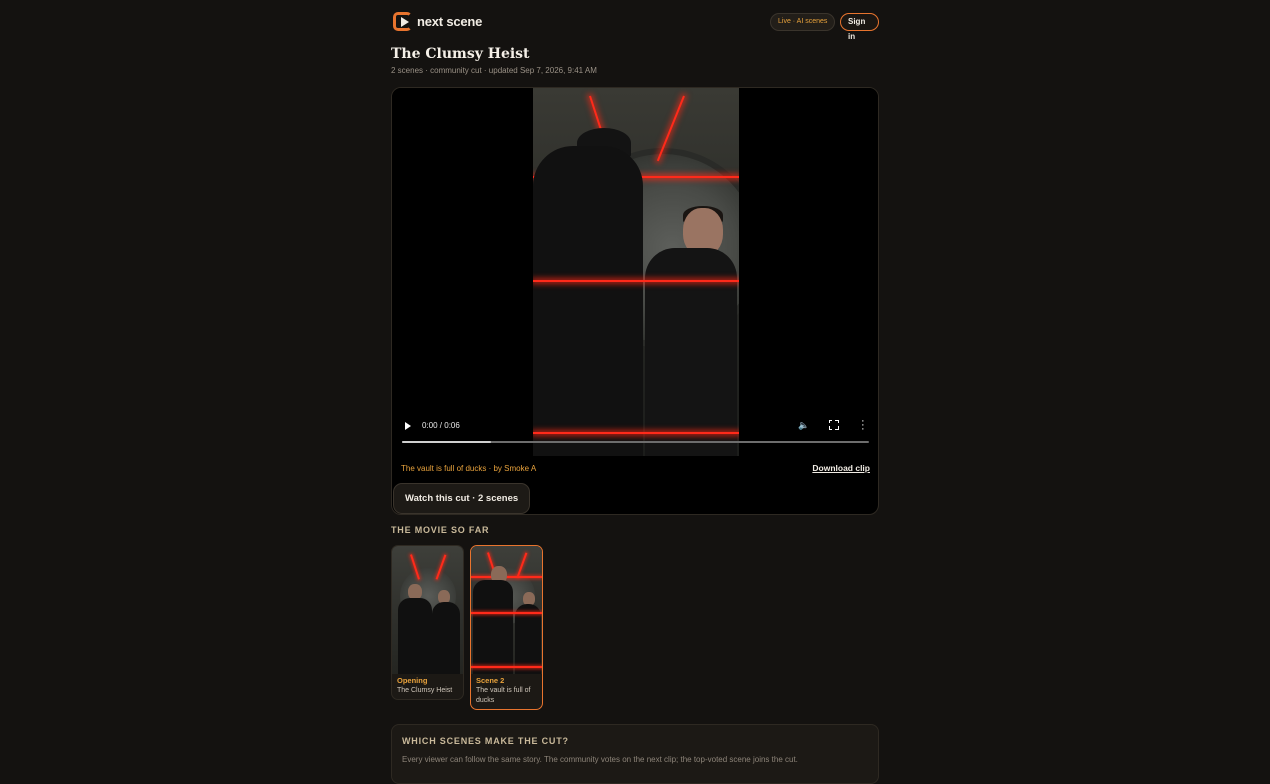 This screenshot has width=1270, height=784. What do you see at coordinates (440, 530) in the screenshot?
I see `movie-so-far-heading: THE MOVIE SO FAR` at bounding box center [440, 530].